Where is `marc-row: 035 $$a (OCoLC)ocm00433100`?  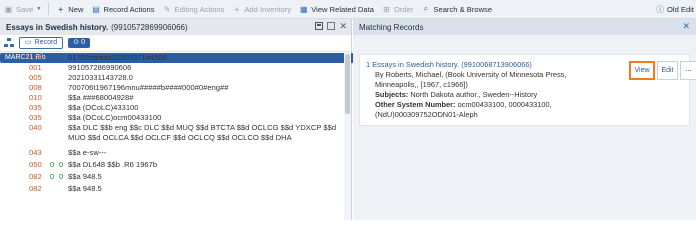 marc-row: 035 $$a (OCoLC)ocm00433100 is located at coordinates (172, 118).